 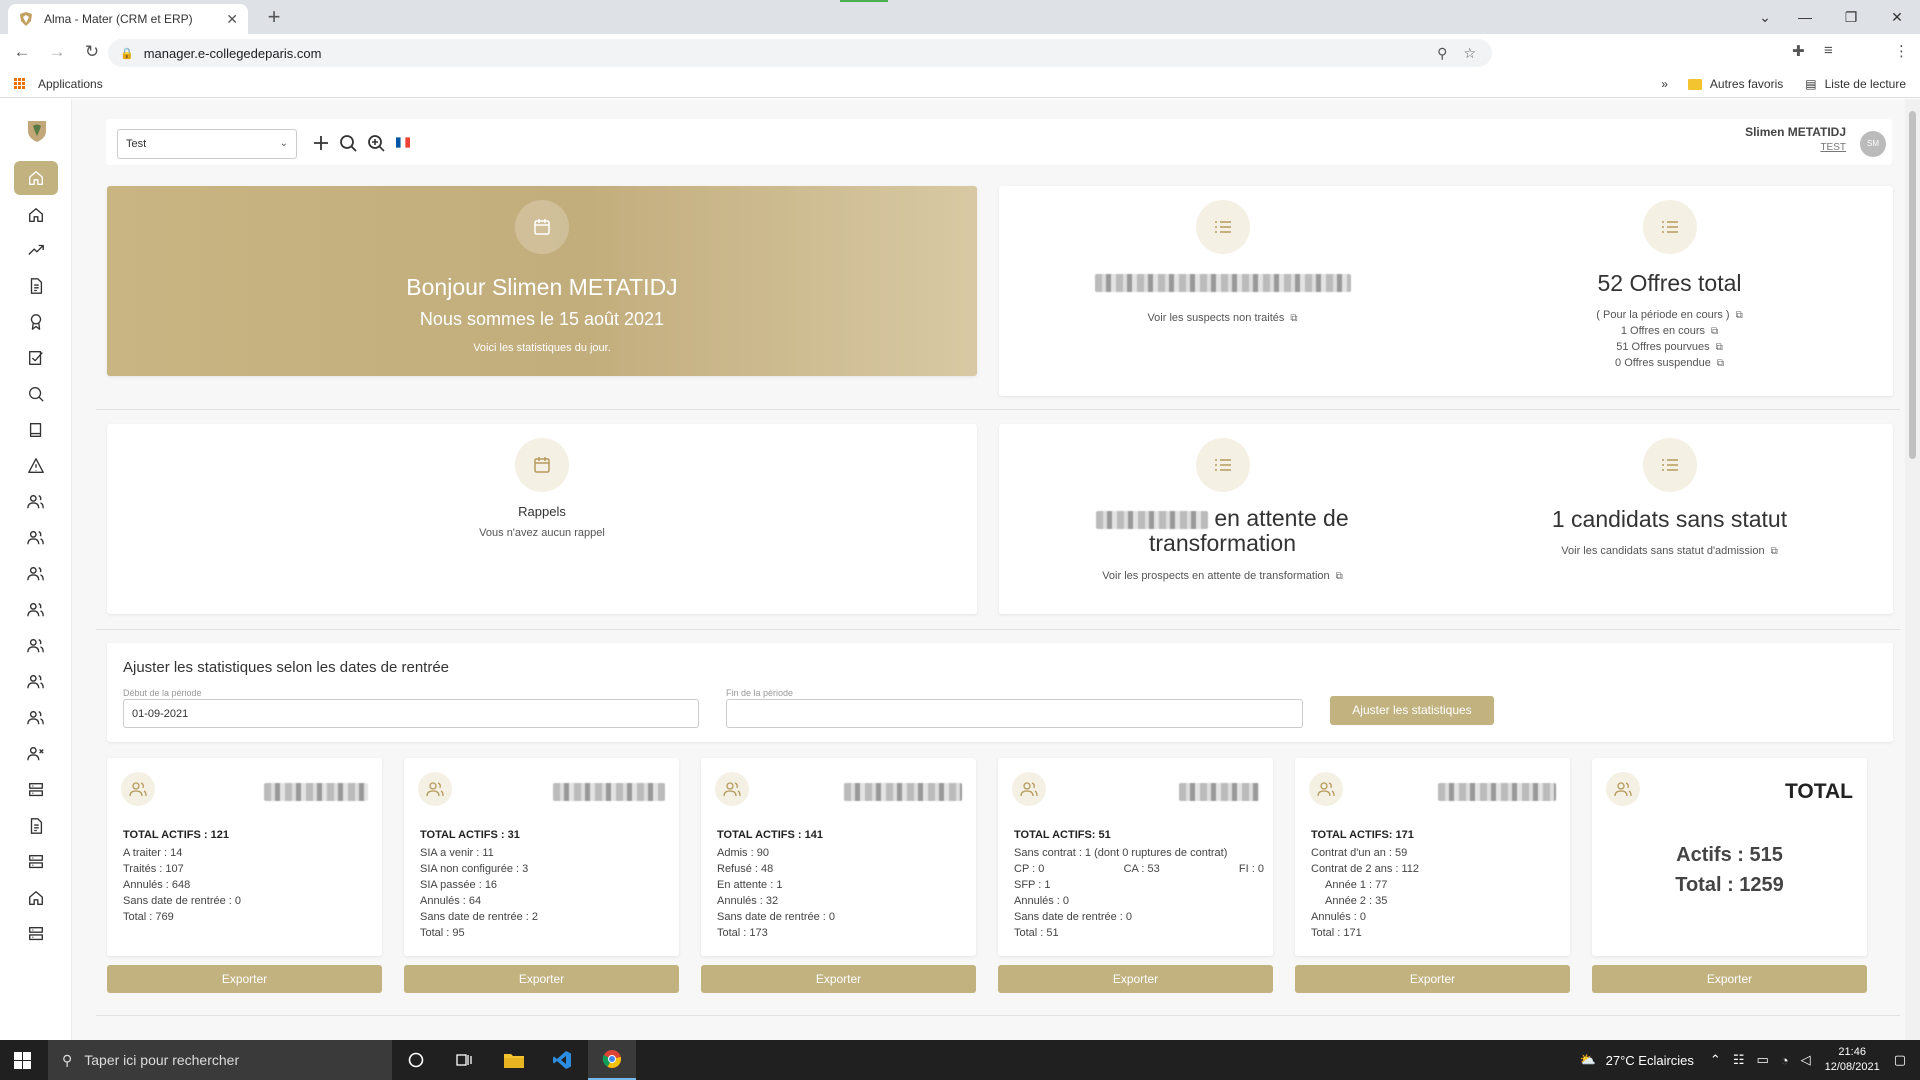 What do you see at coordinates (1469, 53) in the screenshot?
I see `bookmark-star-icon: ☆` at bounding box center [1469, 53].